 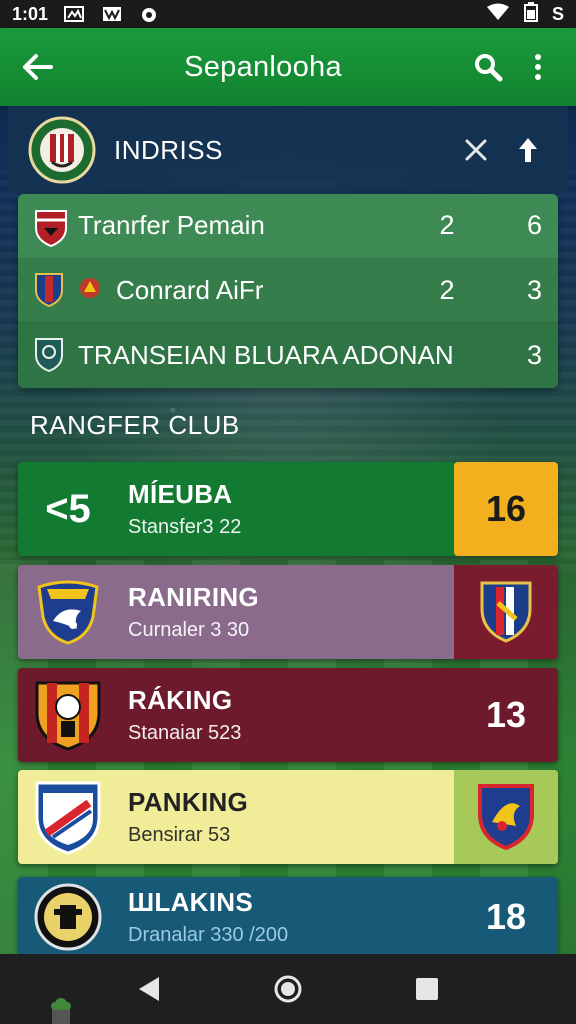 What do you see at coordinates (68, 508) in the screenshot?
I see `ranking-position: <5` at bounding box center [68, 508].